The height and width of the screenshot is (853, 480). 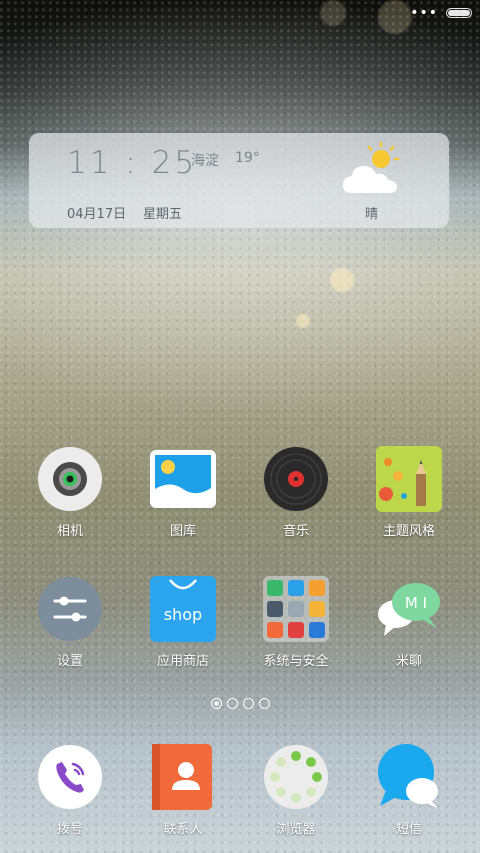 I want to click on dock-contacts: 联系人, so click(x=183, y=790).